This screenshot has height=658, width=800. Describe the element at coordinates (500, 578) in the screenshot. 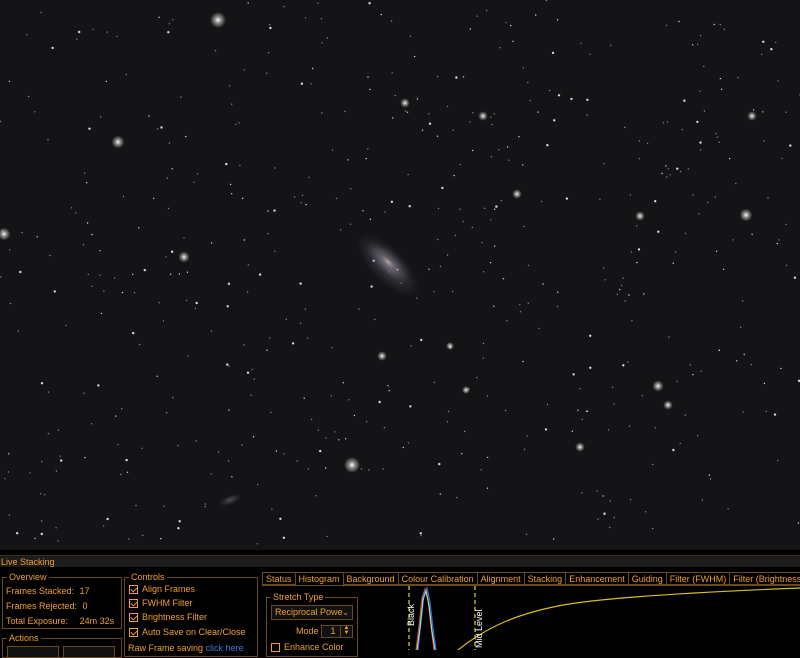

I see `tab-alignment: Alignment` at that location.